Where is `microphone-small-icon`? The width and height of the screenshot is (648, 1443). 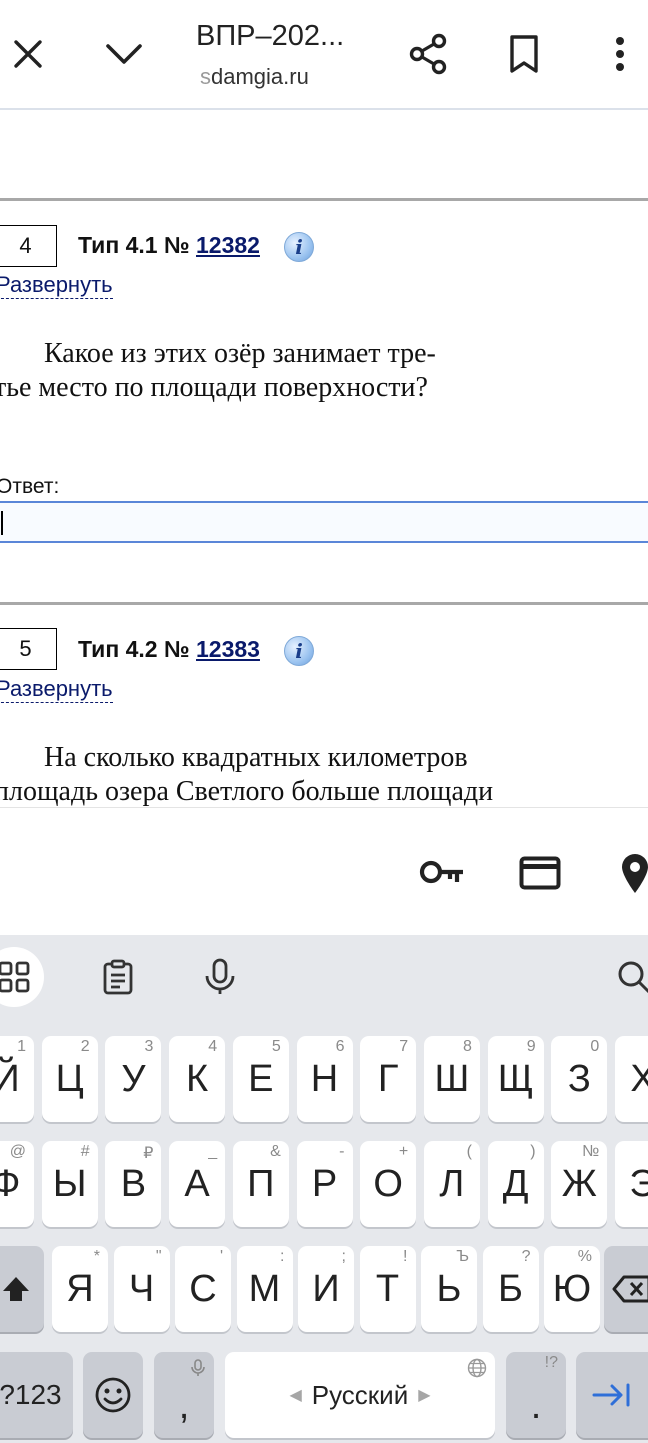 microphone-small-icon is located at coordinates (198, 1367).